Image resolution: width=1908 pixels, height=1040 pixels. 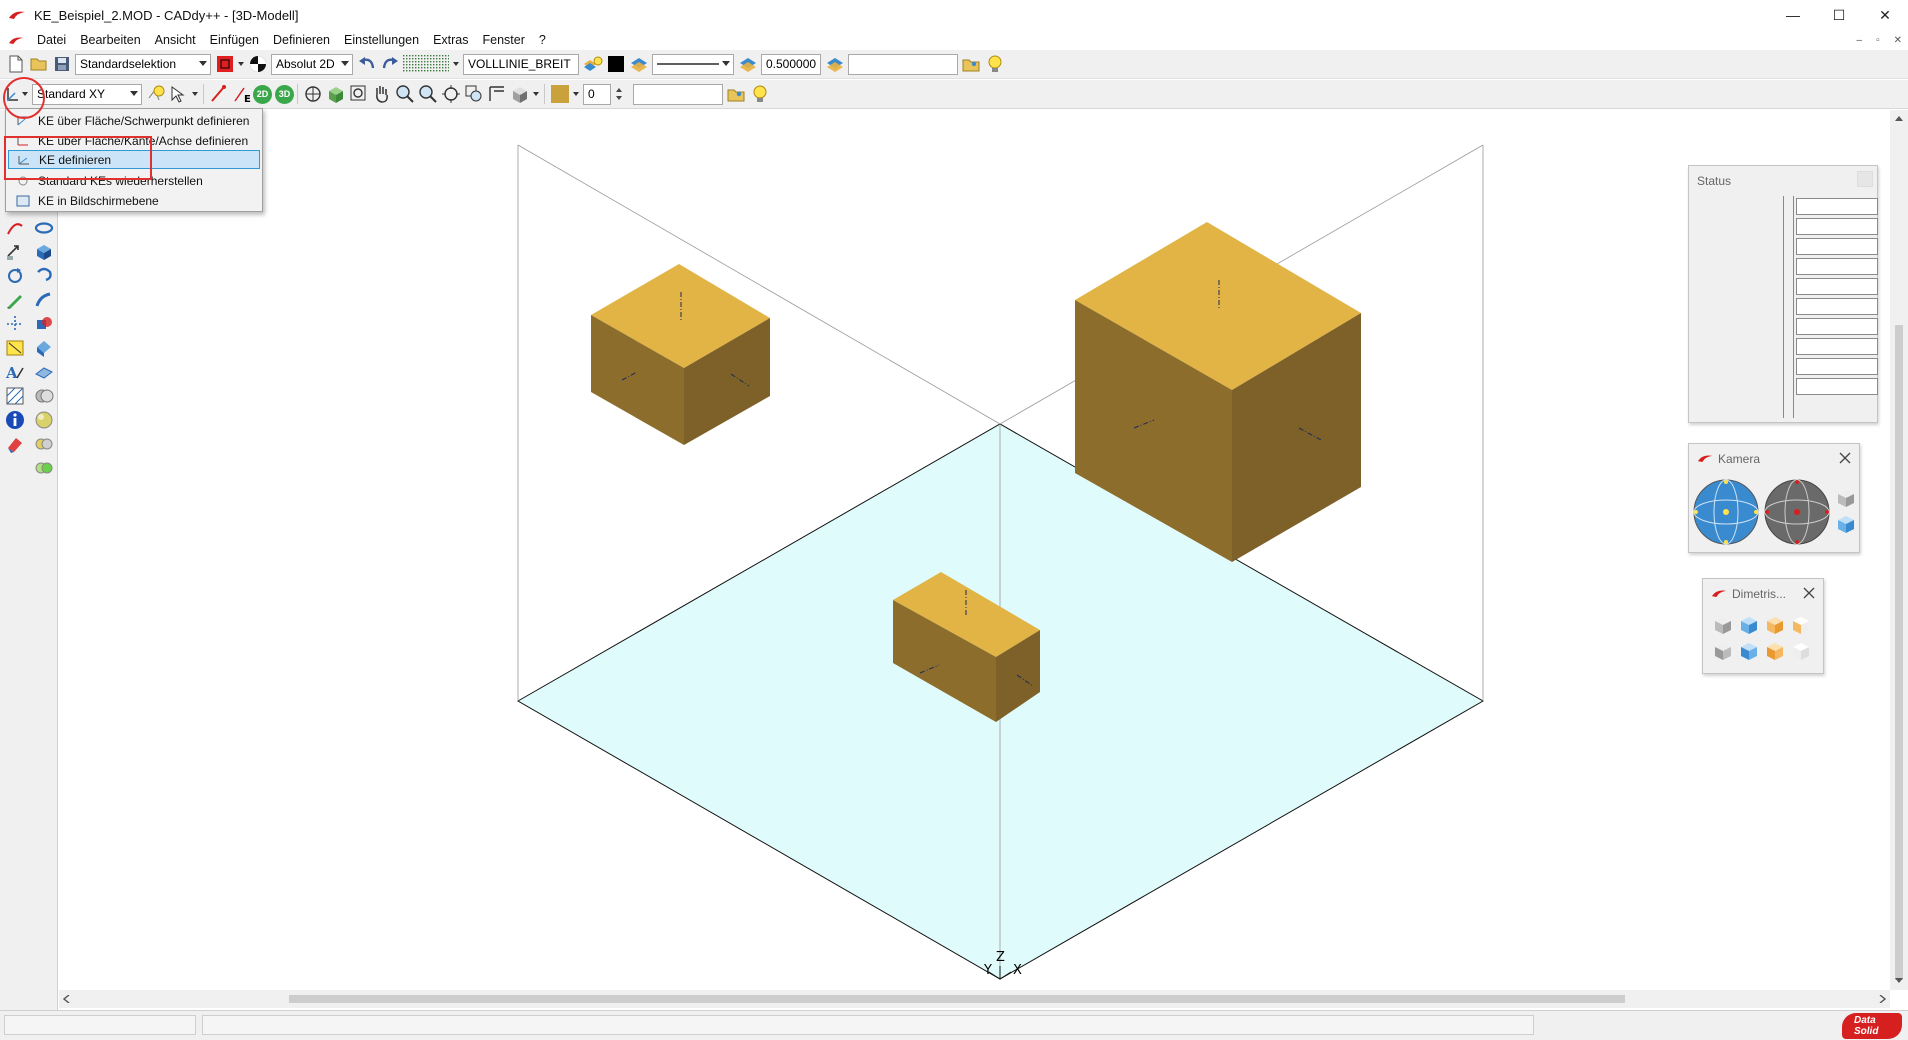 I want to click on arc-tool-icon, so click(x=15, y=228).